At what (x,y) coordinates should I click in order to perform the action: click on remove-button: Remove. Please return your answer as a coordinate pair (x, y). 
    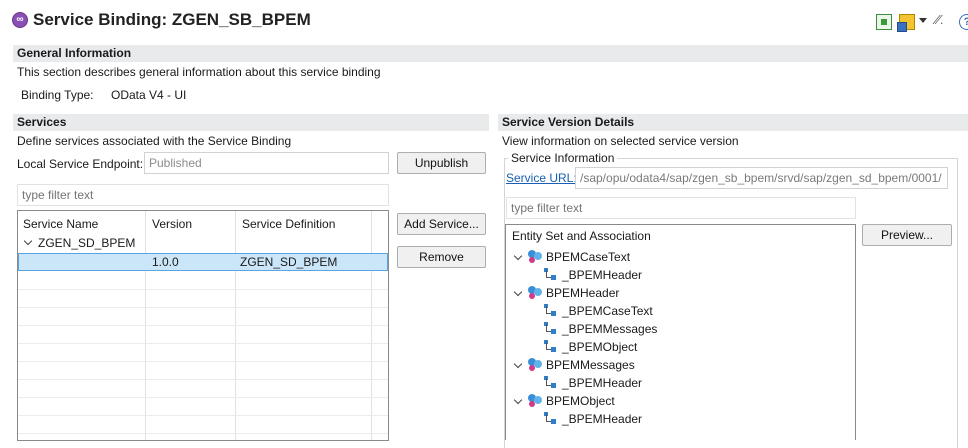
    Looking at the image, I should click on (441, 257).